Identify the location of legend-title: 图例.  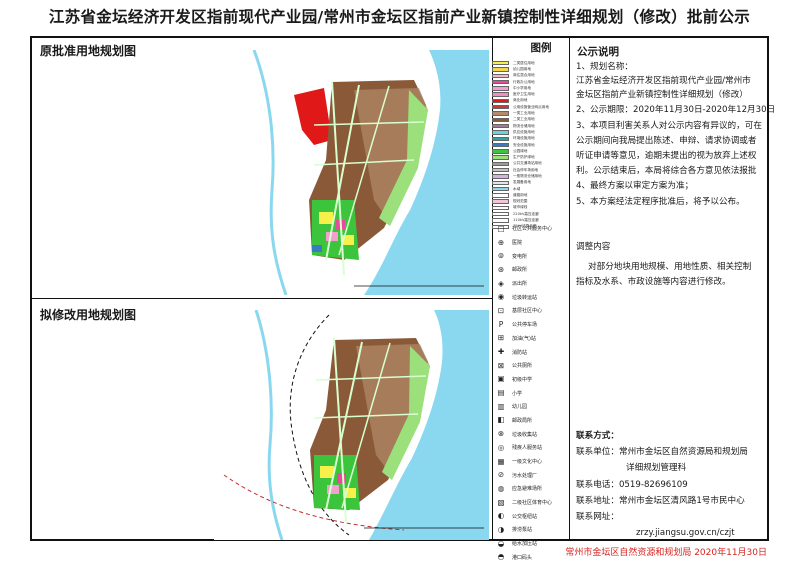
(541, 48).